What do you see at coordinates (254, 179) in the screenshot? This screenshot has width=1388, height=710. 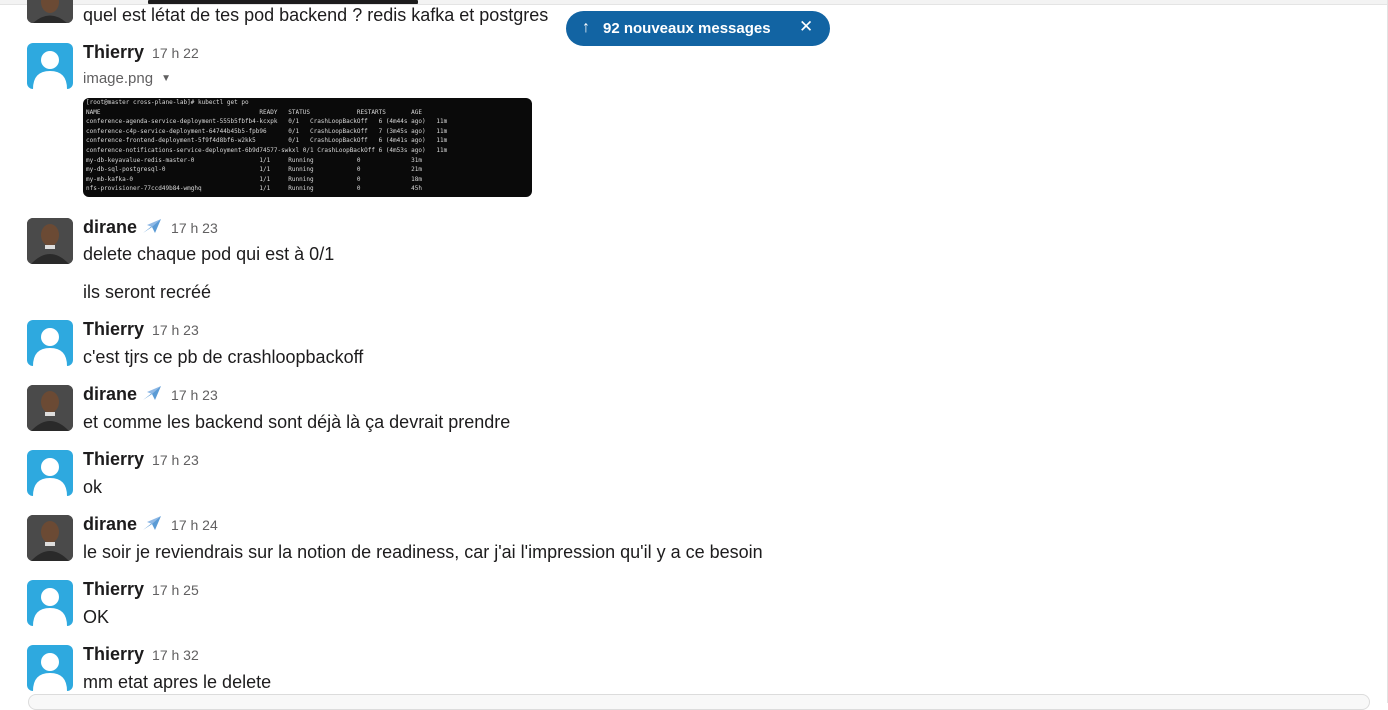 I see `terminal-line: my-mb-kafka-0 1/1 Running 0 18m` at bounding box center [254, 179].